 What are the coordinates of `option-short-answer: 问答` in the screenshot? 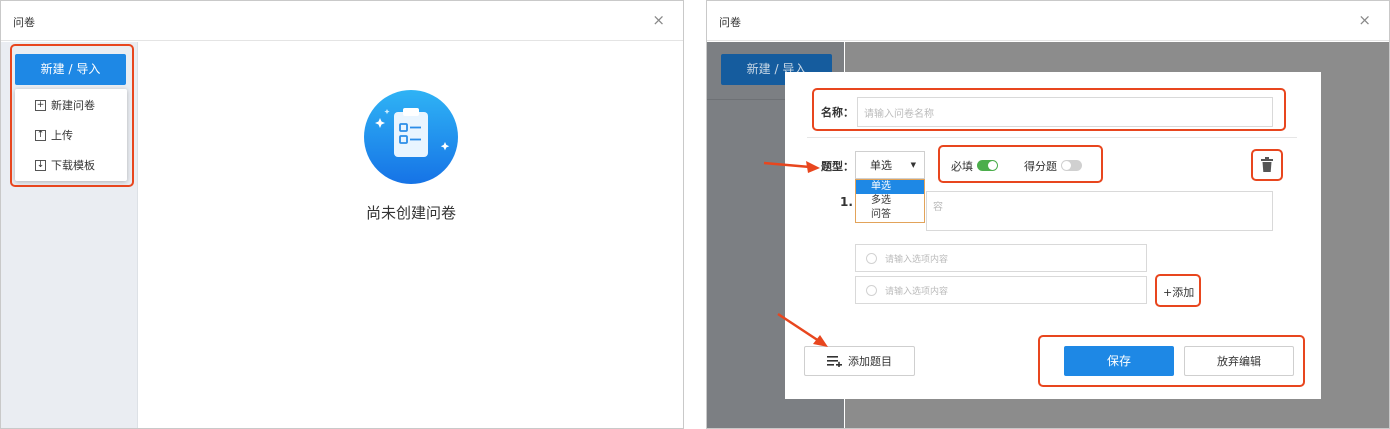 It's located at (890, 215).